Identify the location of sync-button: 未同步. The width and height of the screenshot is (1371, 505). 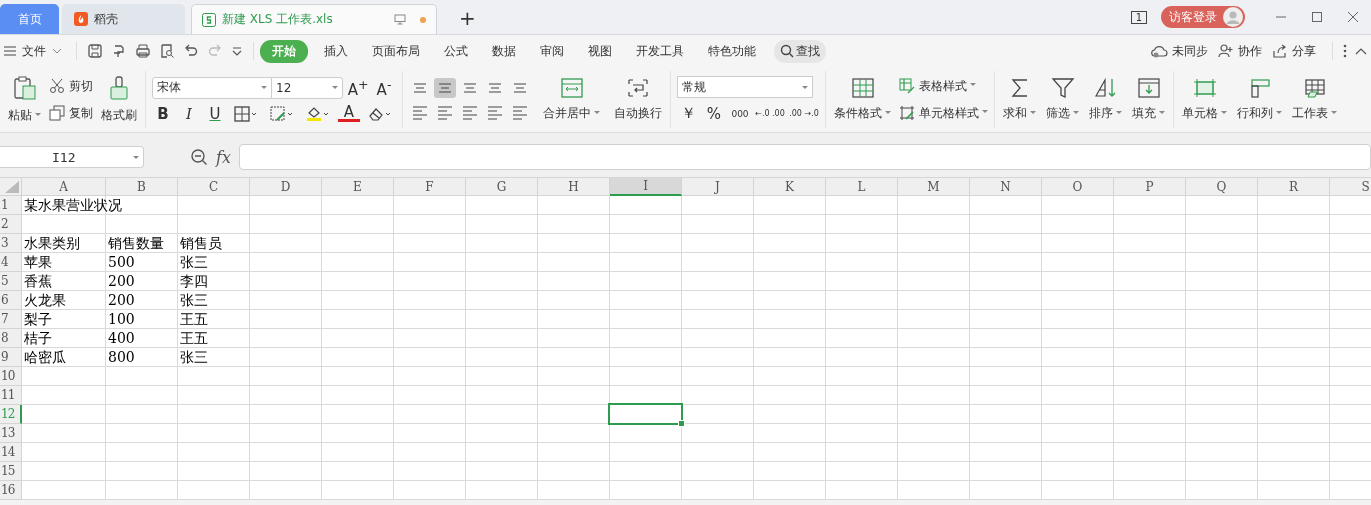
(1179, 51).